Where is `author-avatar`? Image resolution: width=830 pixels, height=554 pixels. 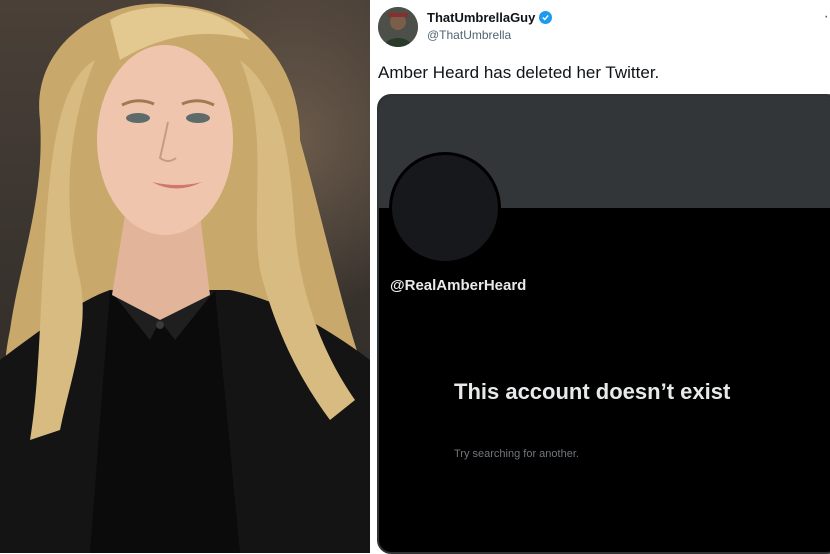
author-avatar is located at coordinates (398, 27).